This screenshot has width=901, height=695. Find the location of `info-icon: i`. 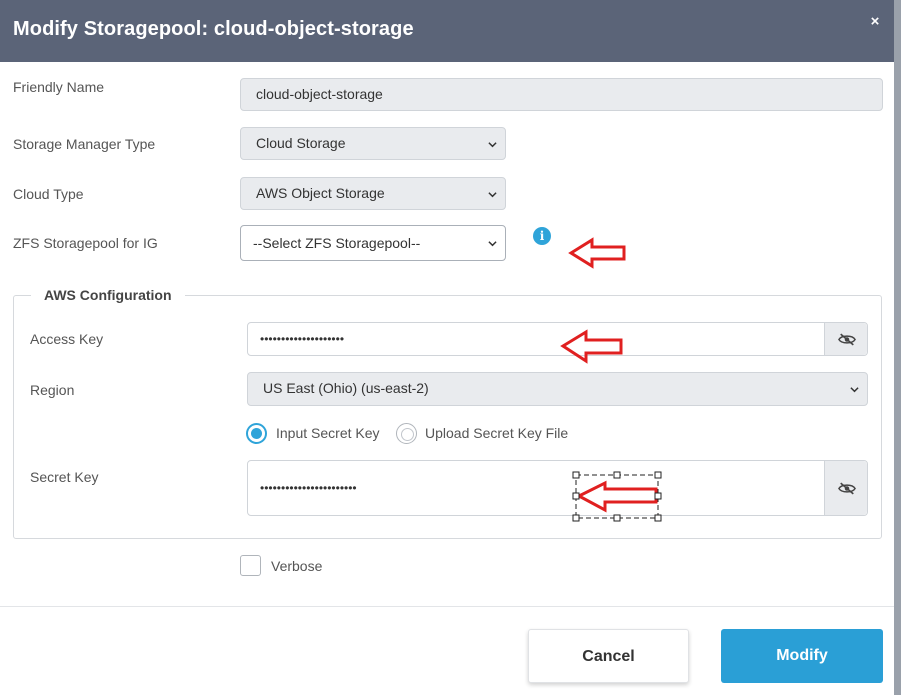

info-icon: i is located at coordinates (542, 236).